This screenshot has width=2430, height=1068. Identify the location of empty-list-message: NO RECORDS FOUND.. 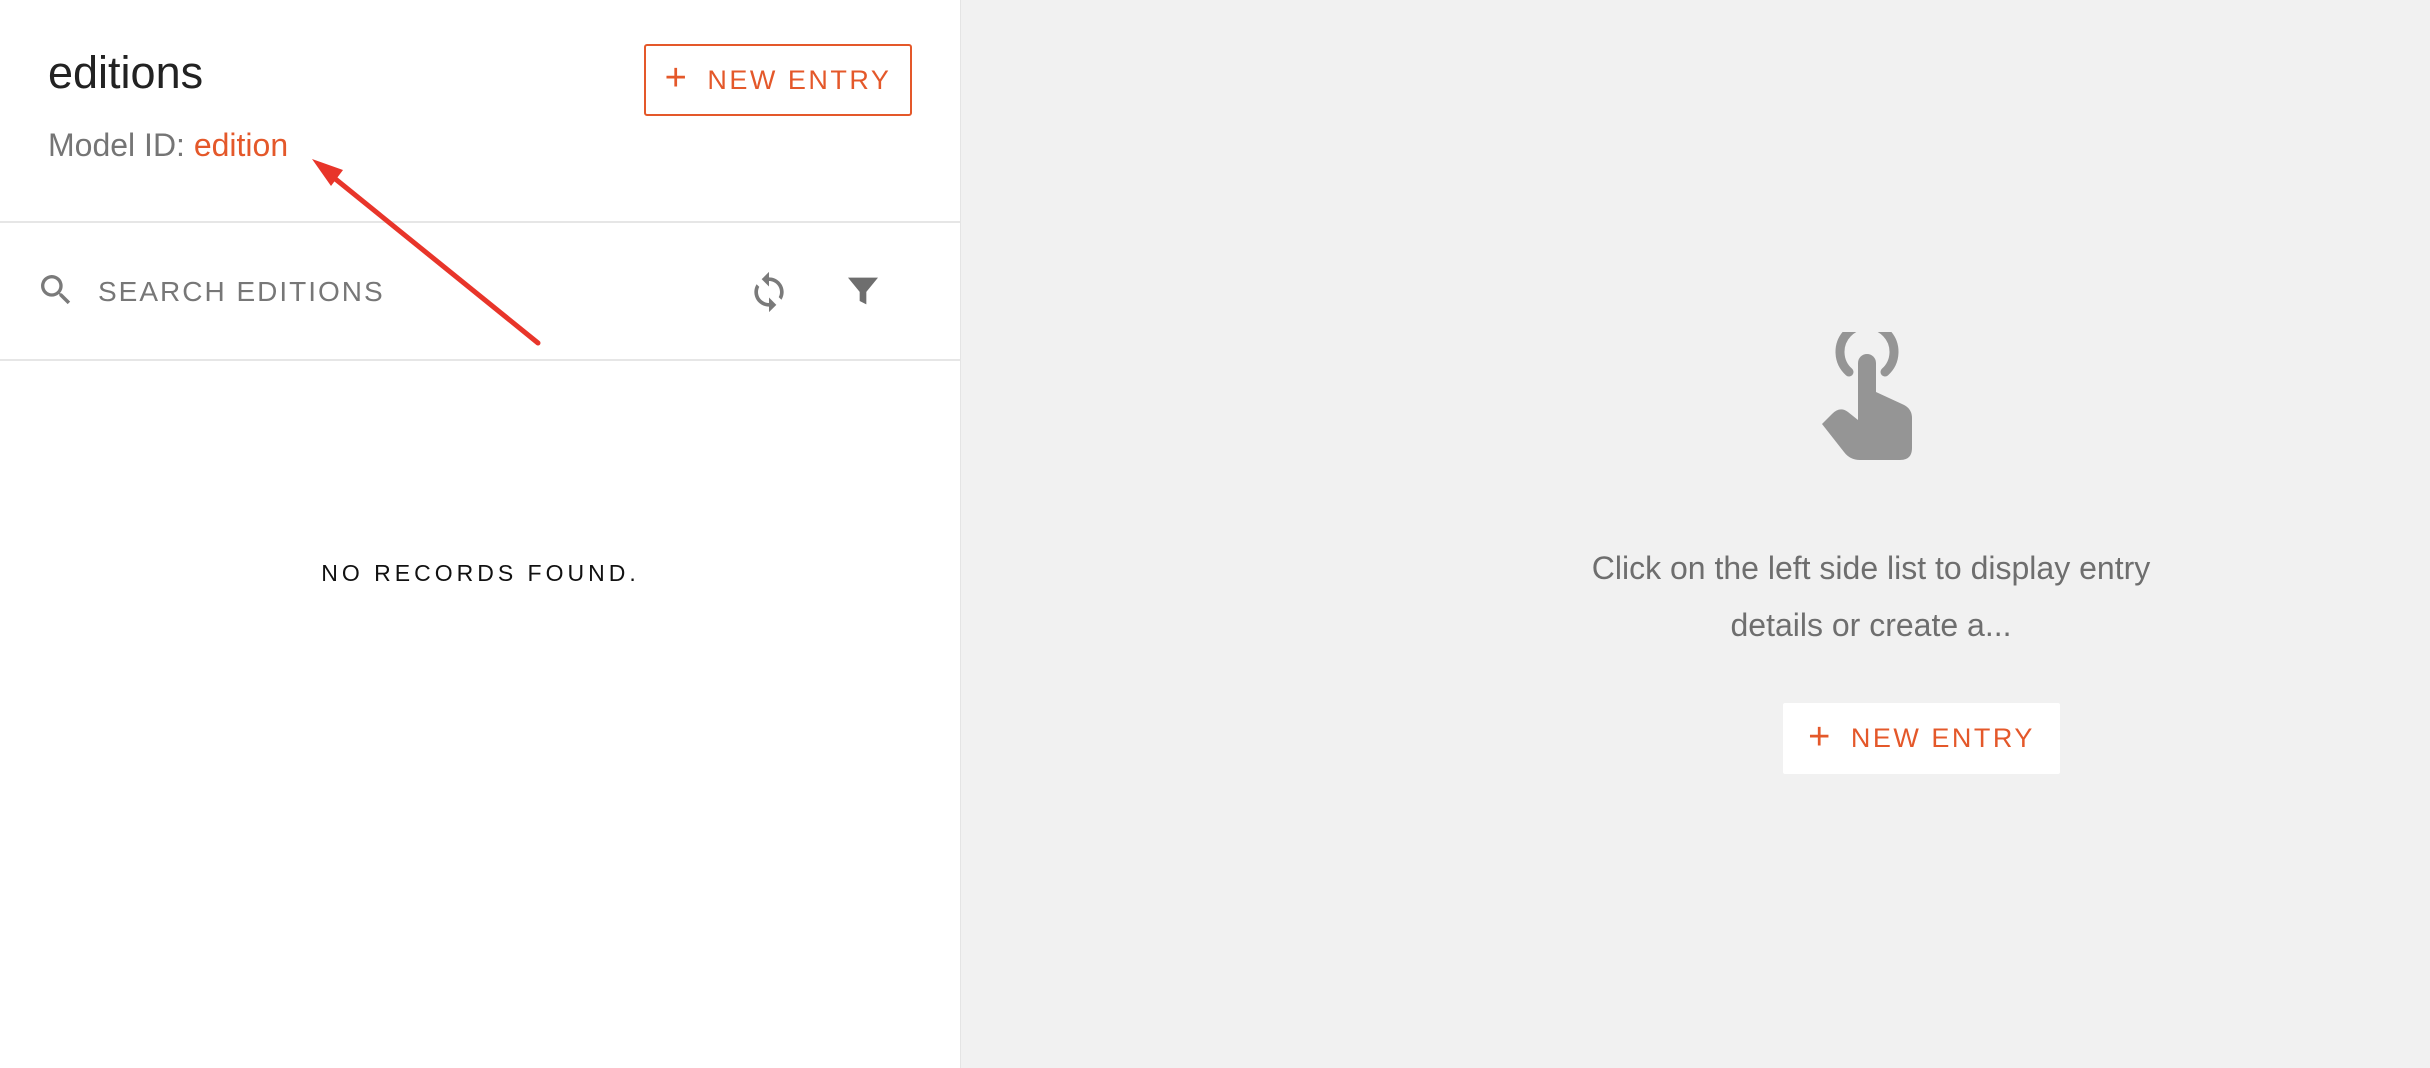
(480, 573).